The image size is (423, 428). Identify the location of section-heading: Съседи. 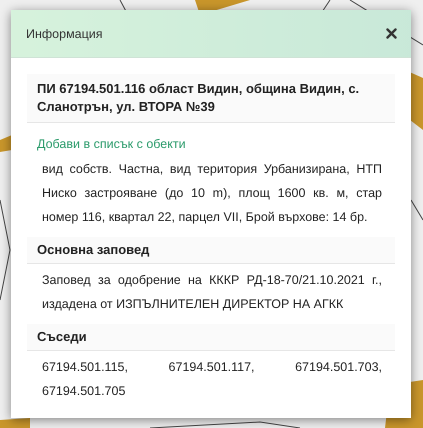
(211, 337).